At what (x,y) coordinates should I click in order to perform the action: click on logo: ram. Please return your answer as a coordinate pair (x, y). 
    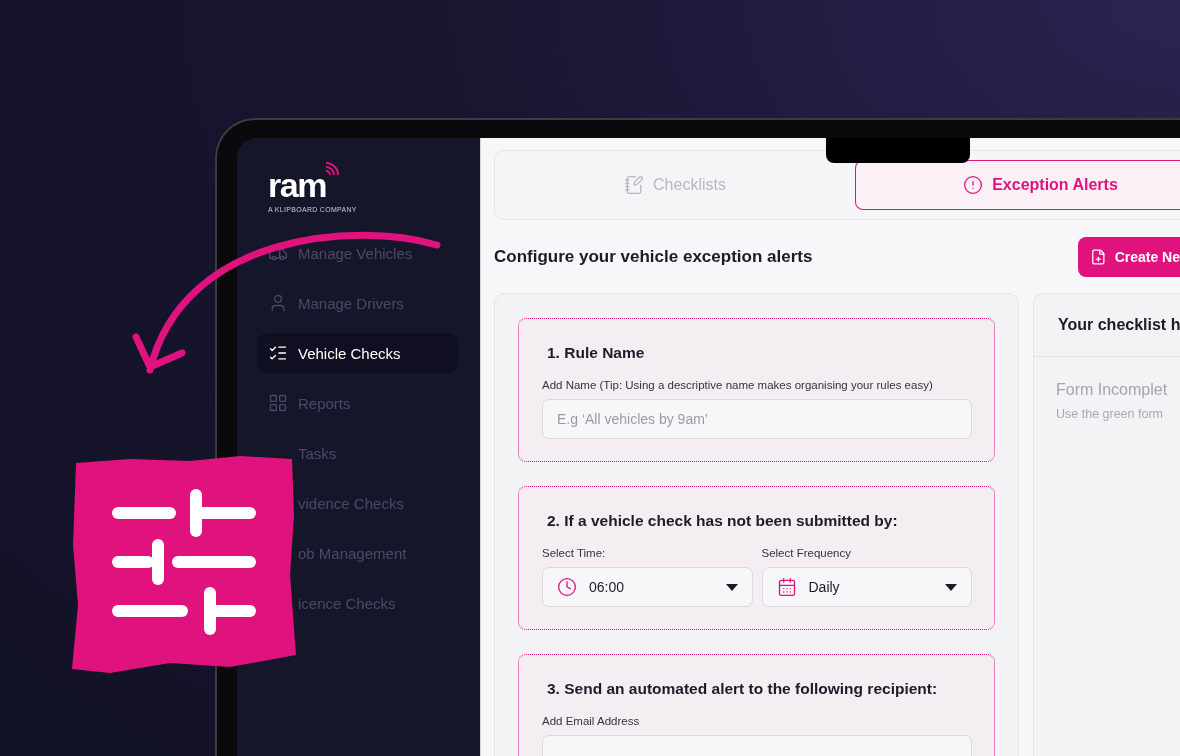
    Looking at the image, I should click on (297, 185).